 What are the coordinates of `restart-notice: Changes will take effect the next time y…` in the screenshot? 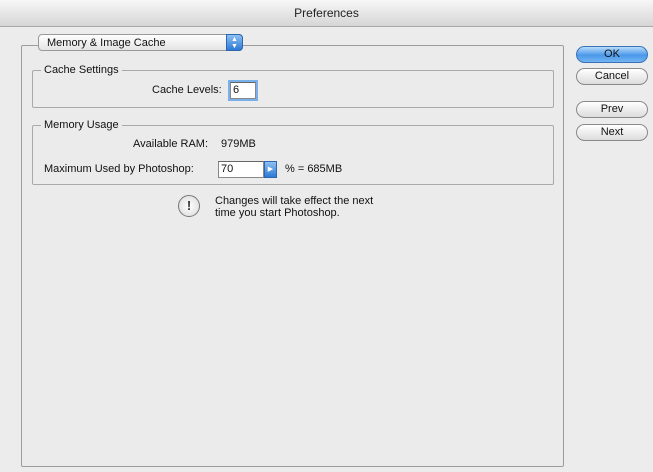 It's located at (325, 207).